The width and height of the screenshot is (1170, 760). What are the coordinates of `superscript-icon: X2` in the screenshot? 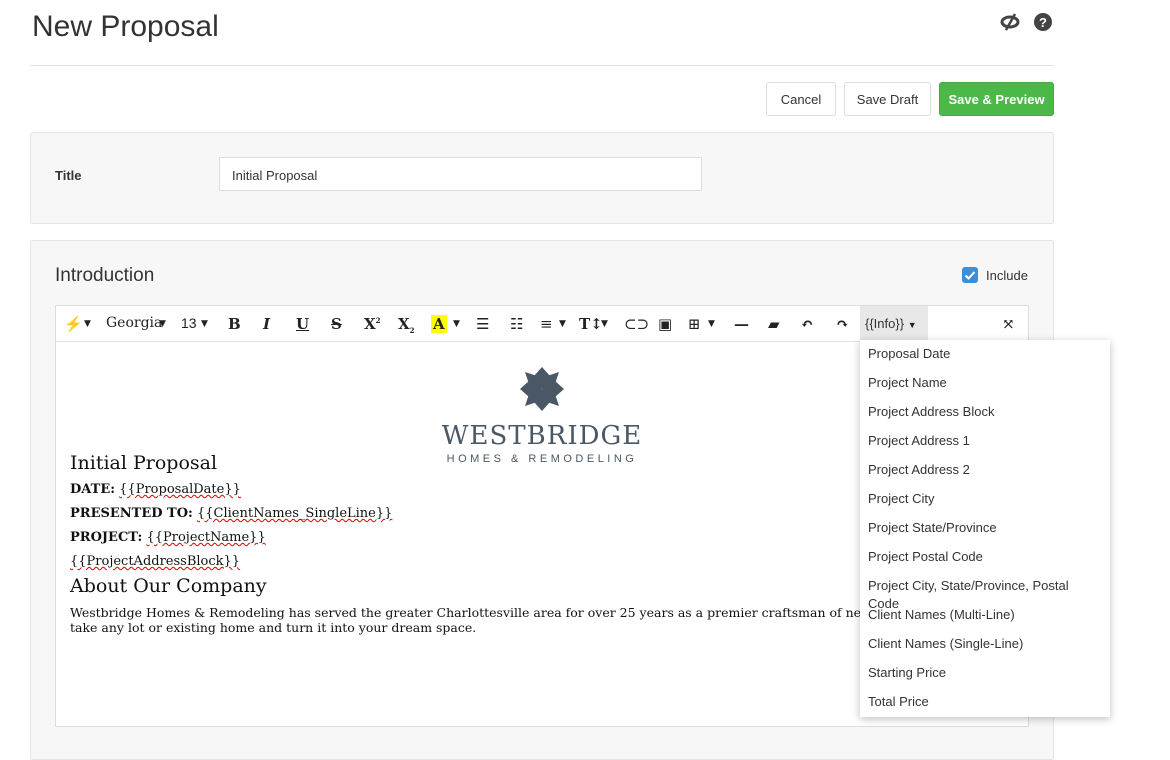 It's located at (372, 324).